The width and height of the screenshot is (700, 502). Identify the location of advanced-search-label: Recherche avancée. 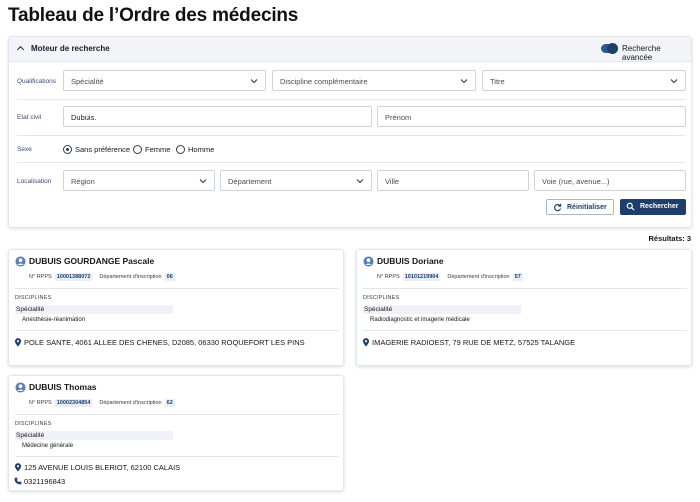
(641, 53).